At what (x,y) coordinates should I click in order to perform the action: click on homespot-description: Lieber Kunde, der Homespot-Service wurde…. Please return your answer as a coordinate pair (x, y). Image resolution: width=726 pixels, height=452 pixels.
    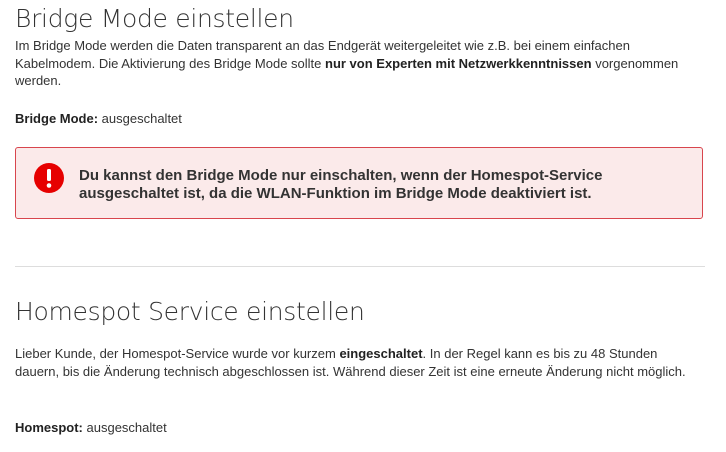
    Looking at the image, I should click on (360, 362).